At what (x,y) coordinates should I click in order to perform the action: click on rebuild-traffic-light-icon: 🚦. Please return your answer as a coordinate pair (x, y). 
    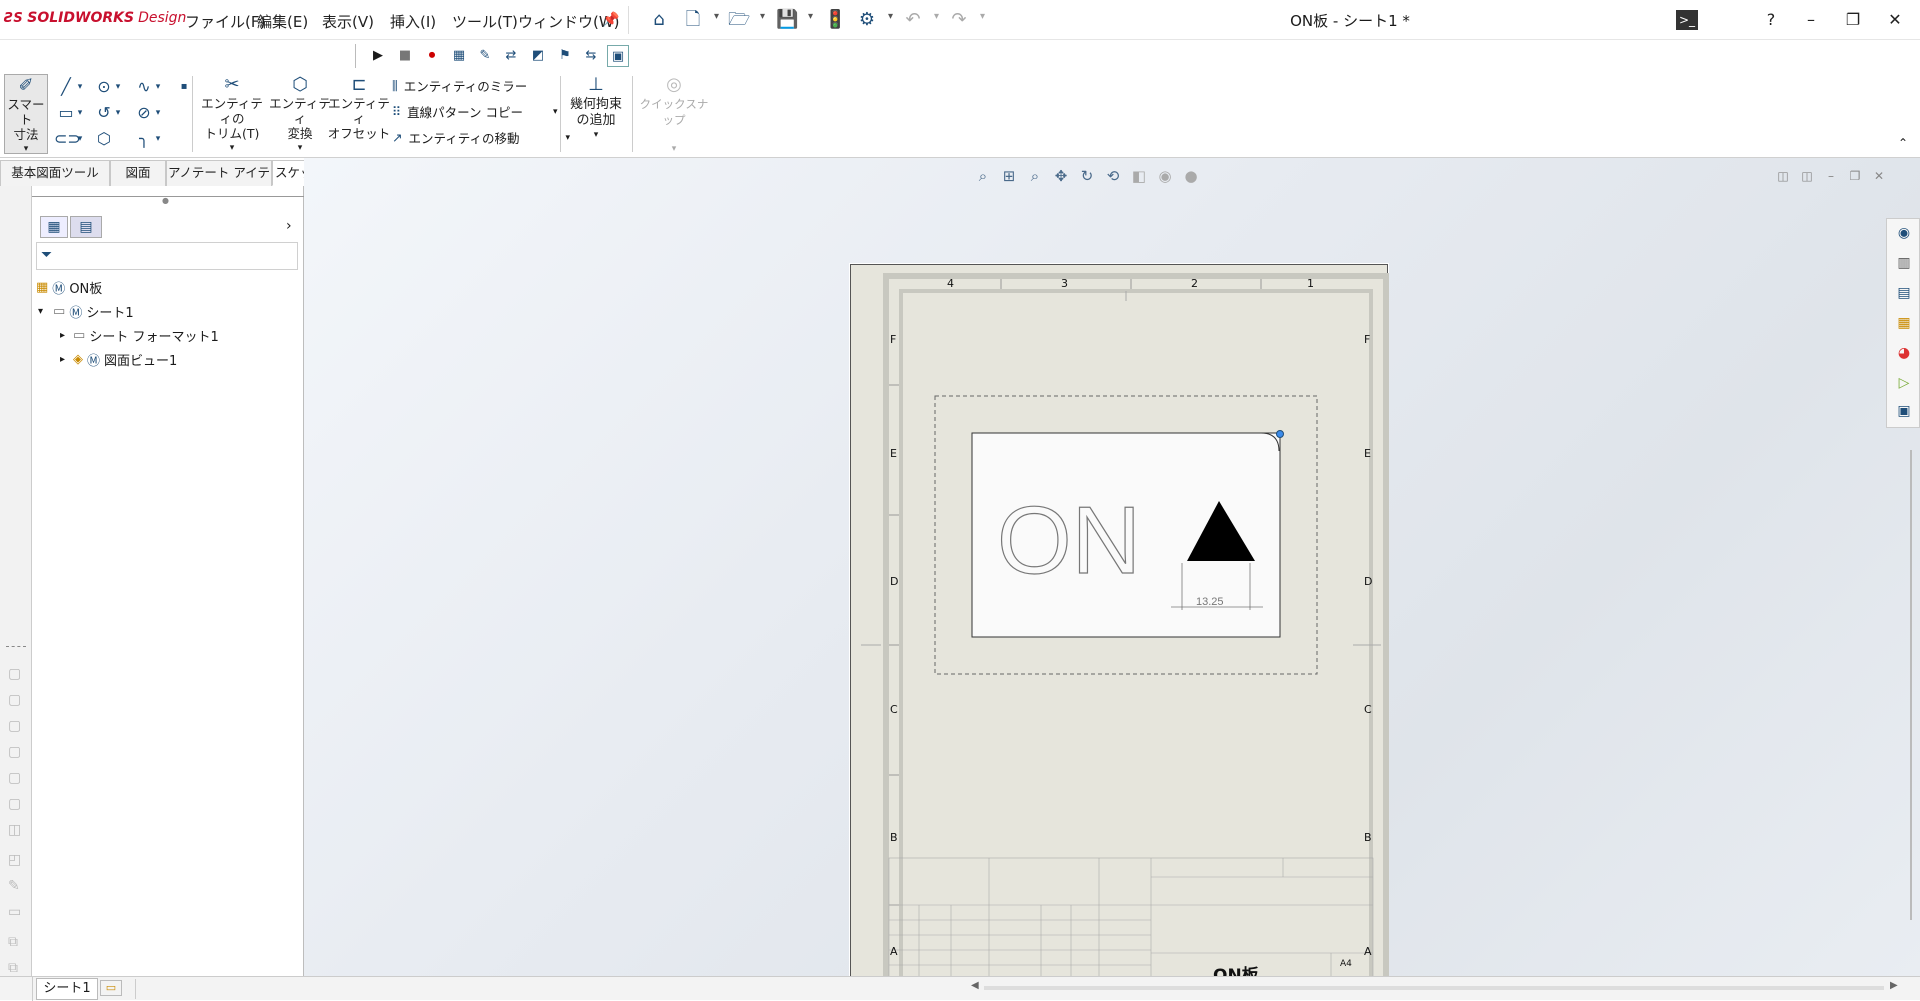
    Looking at the image, I should click on (835, 20).